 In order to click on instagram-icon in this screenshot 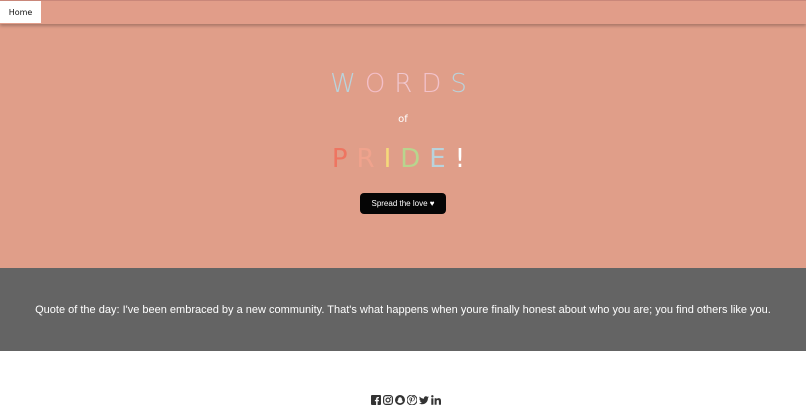, I will do `click(388, 400)`.